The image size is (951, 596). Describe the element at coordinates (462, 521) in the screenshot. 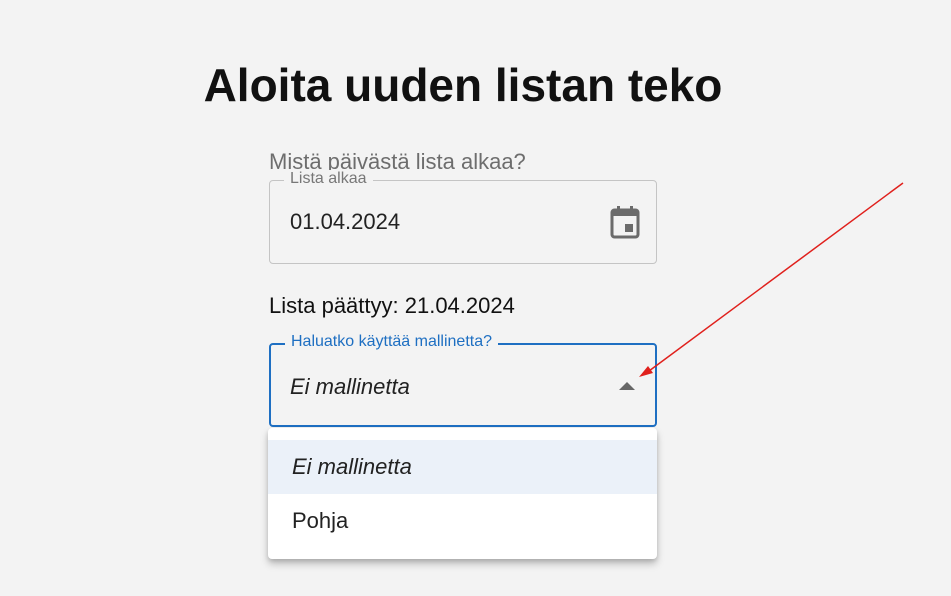

I see `option-pohja: Pohja` at that location.